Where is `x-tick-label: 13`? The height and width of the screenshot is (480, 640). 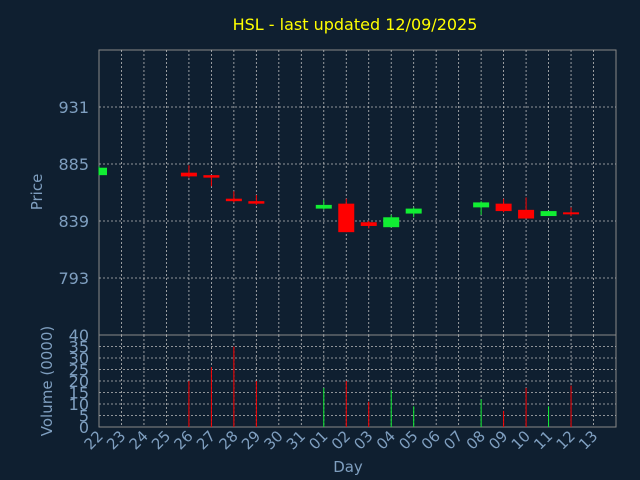 x-tick-label: 13 is located at coordinates (588, 440).